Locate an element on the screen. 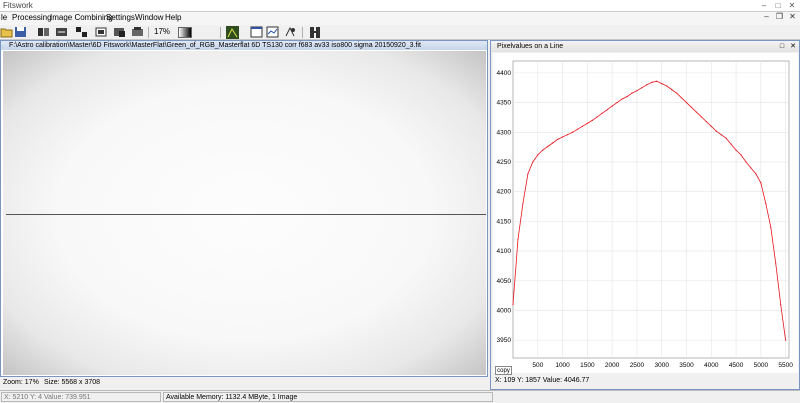 The height and width of the screenshot is (403, 800). maximize-icon: □ is located at coordinates (778, 5).